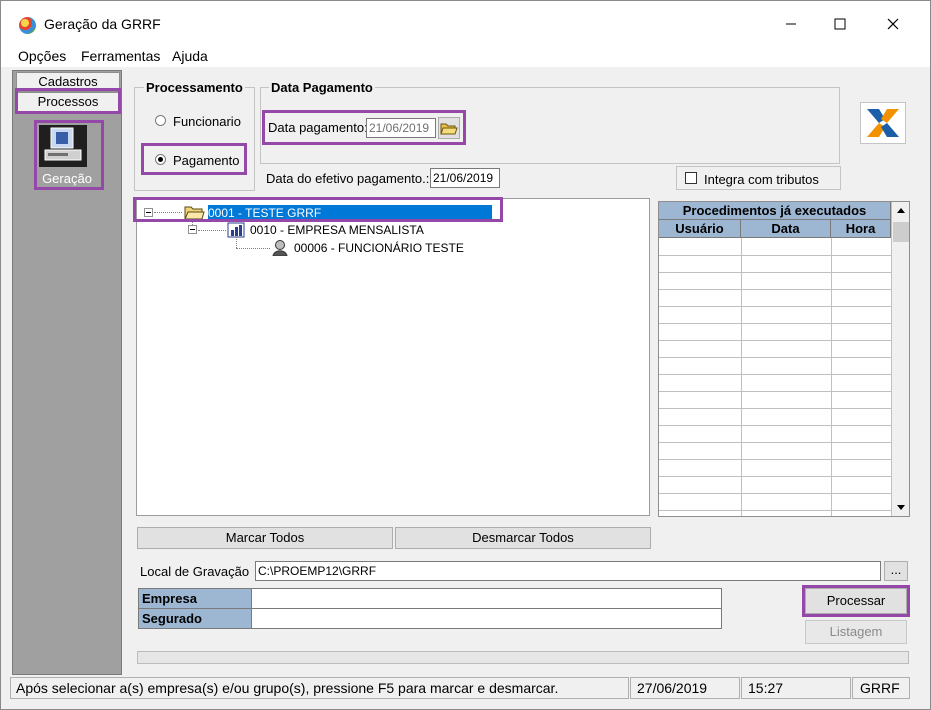 This screenshot has width=931, height=710. I want to click on efetivo-input: 21/06/2019, so click(465, 178).